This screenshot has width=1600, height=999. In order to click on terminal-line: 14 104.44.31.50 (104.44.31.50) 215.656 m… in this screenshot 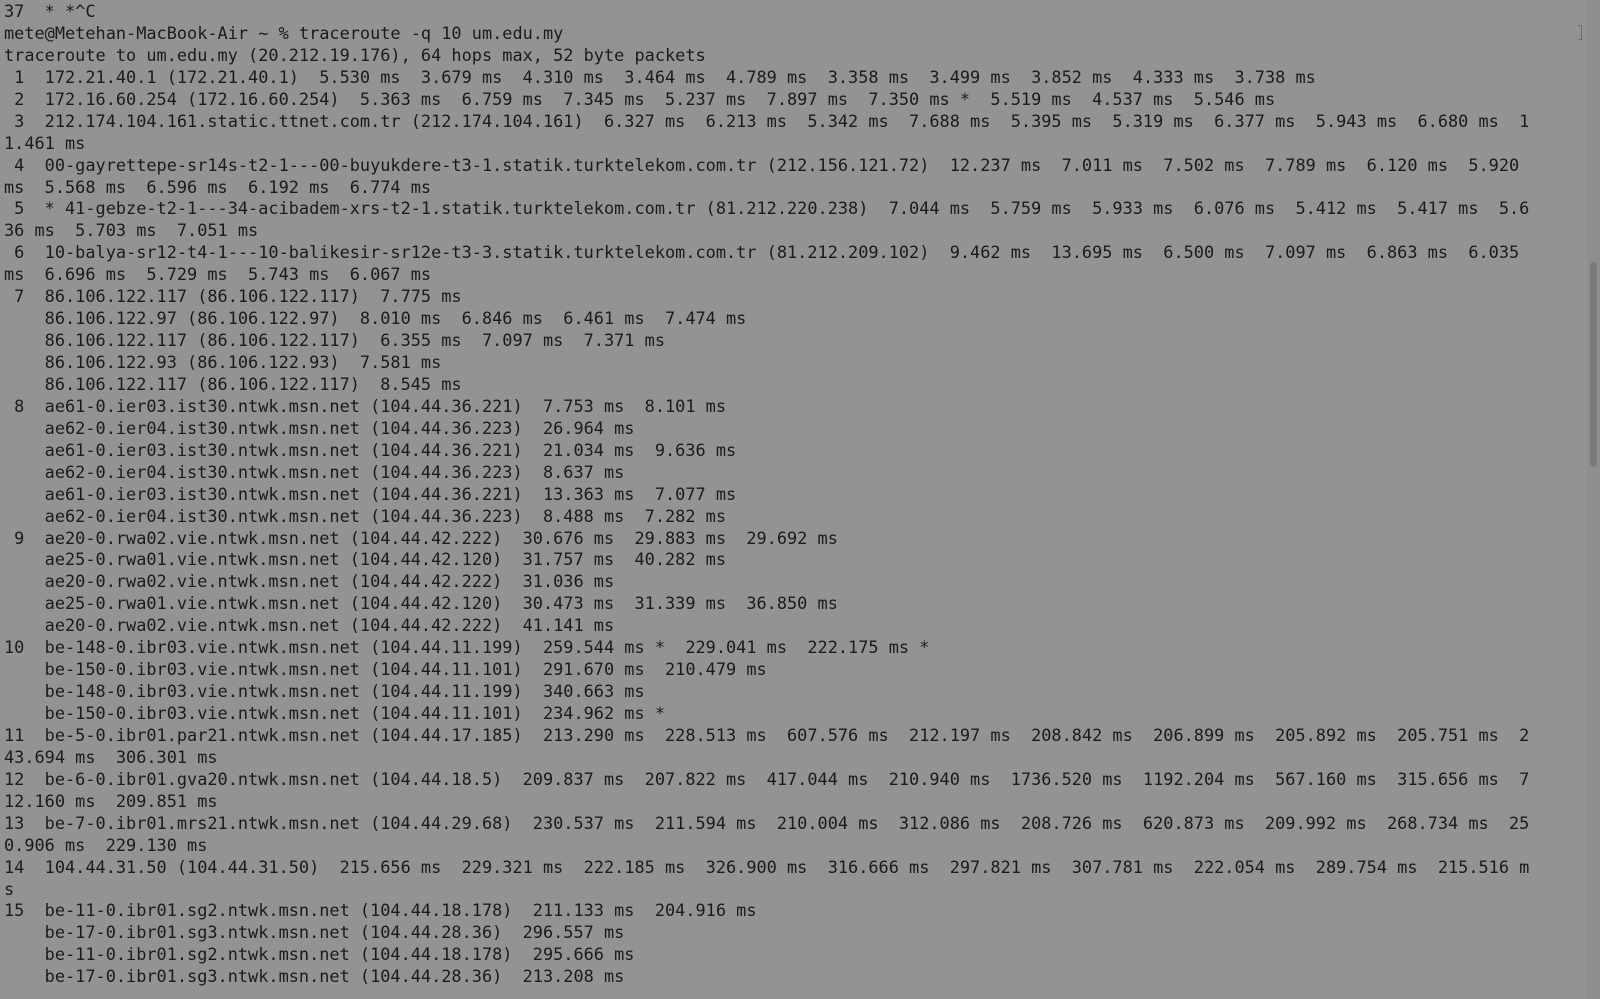, I will do `click(767, 866)`.